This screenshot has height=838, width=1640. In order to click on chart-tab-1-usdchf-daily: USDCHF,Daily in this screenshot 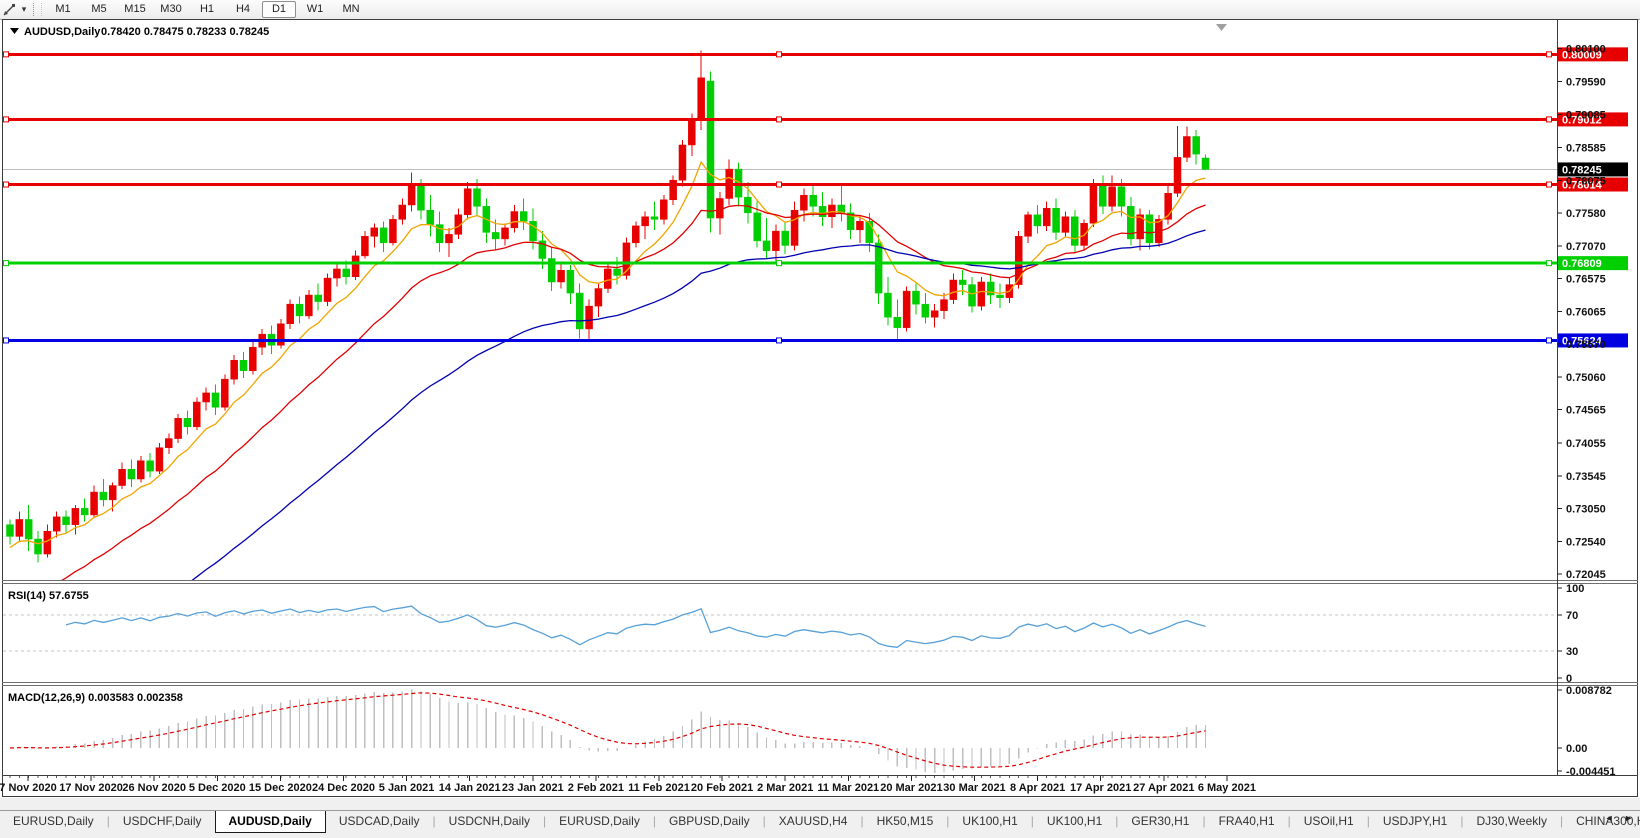, I will do `click(162, 821)`.